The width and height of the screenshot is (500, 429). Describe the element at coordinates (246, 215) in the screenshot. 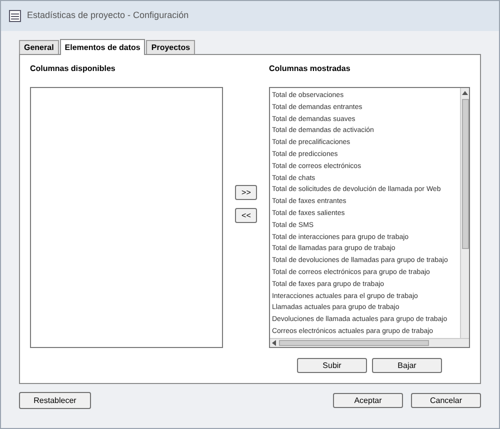

I see `remove-button: <<` at that location.